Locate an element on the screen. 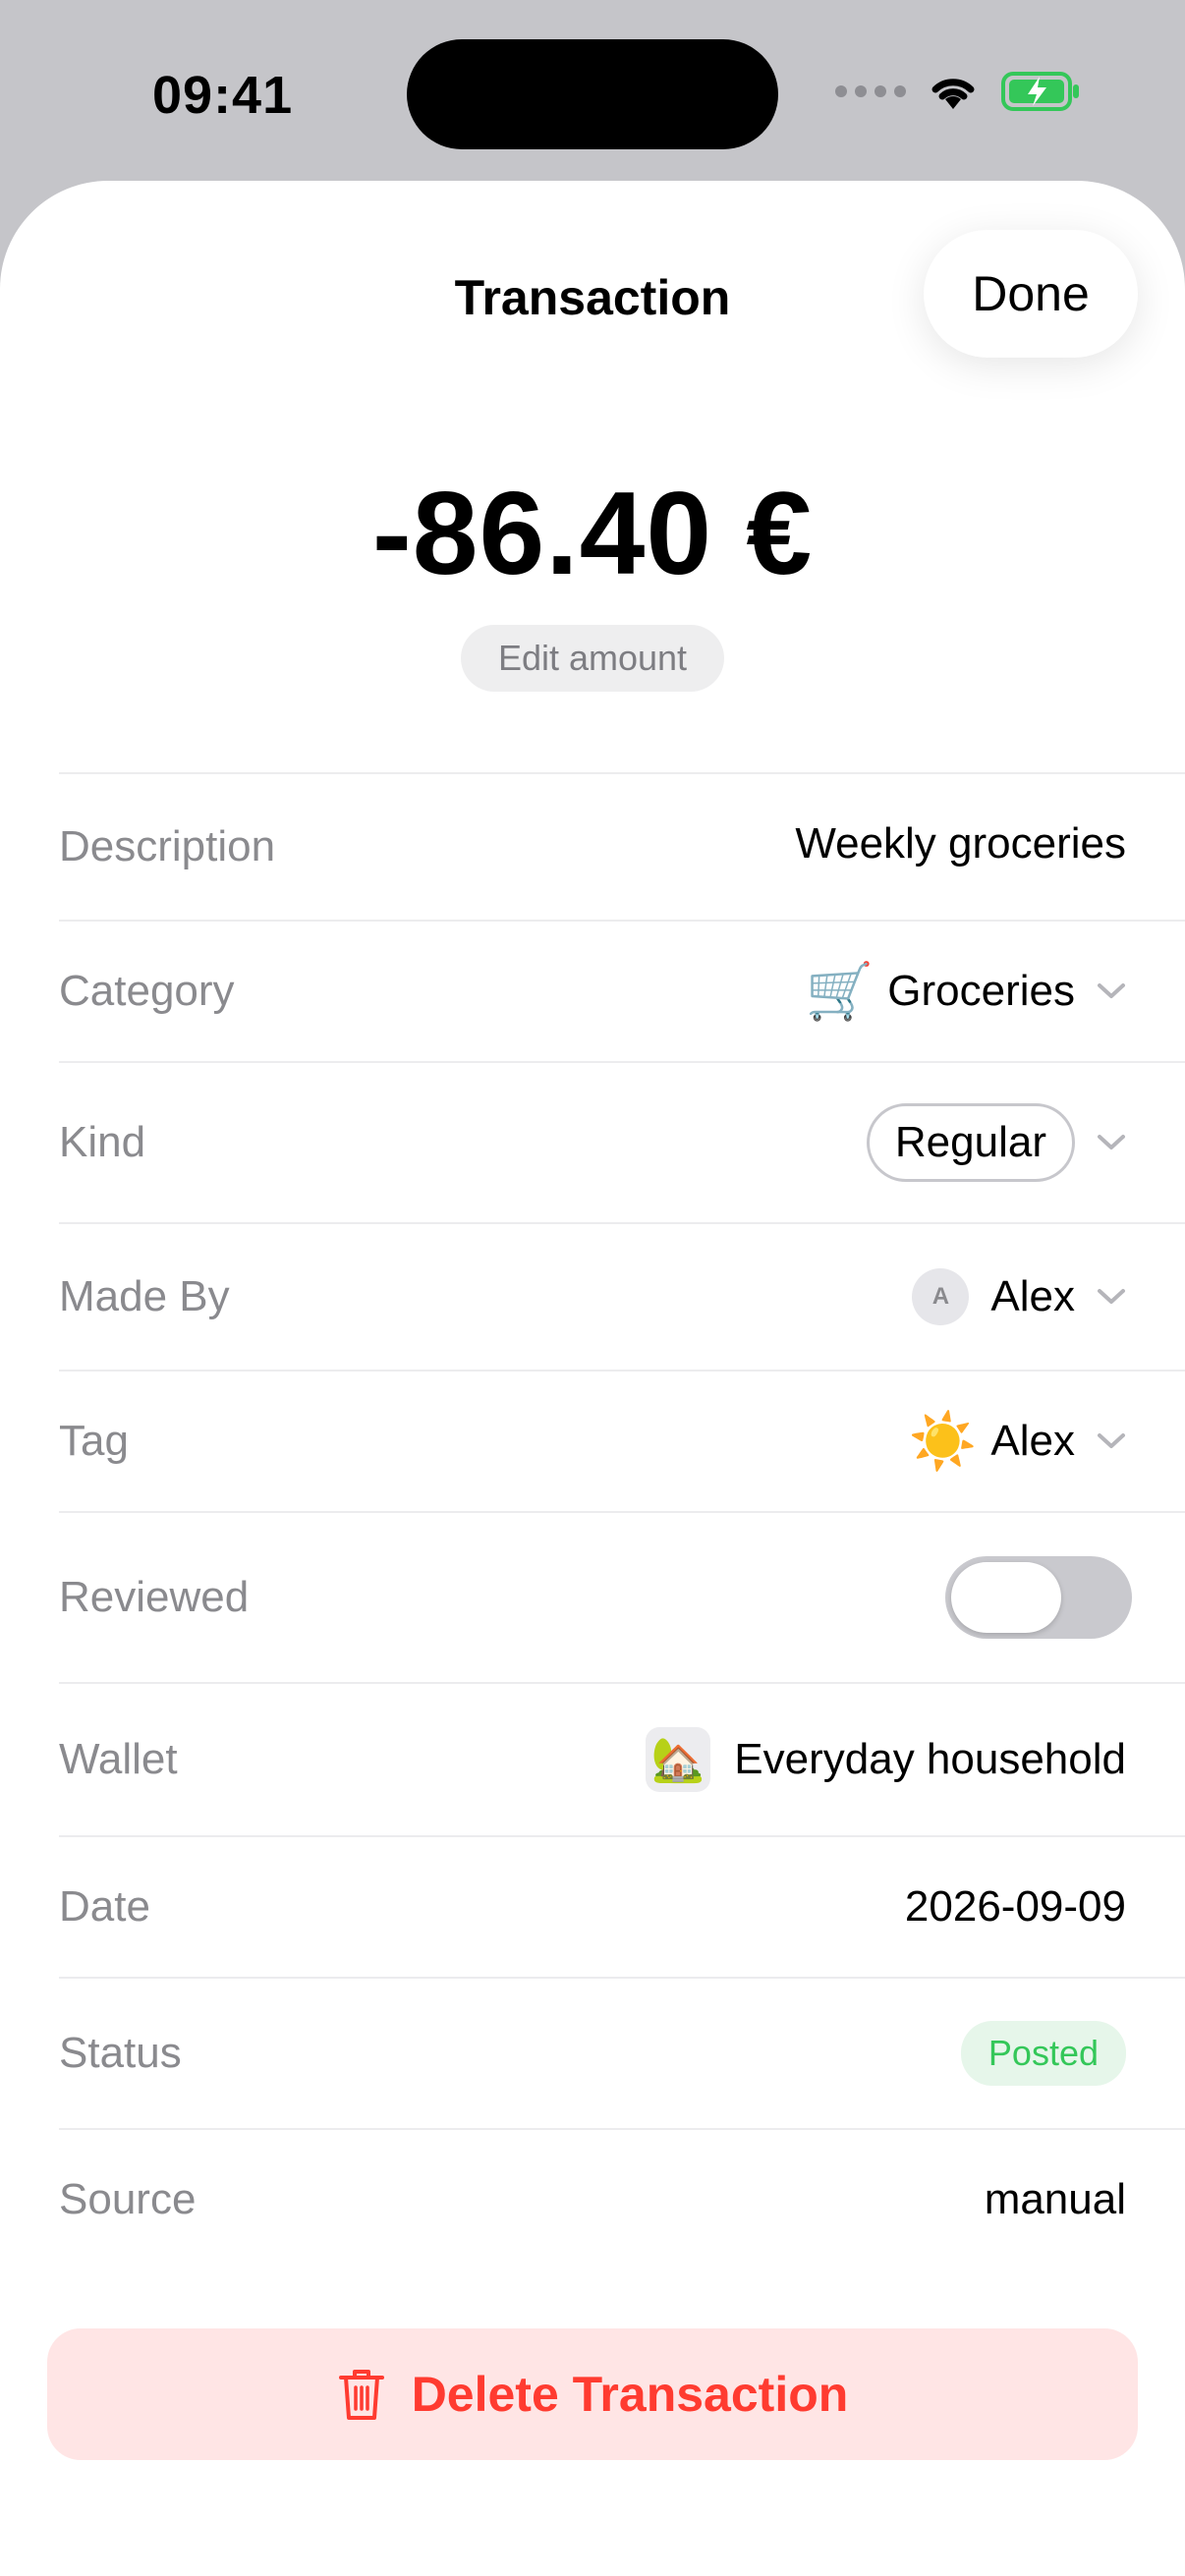 This screenshot has width=1185, height=2576. edit-amount-button: Edit amount is located at coordinates (592, 658).